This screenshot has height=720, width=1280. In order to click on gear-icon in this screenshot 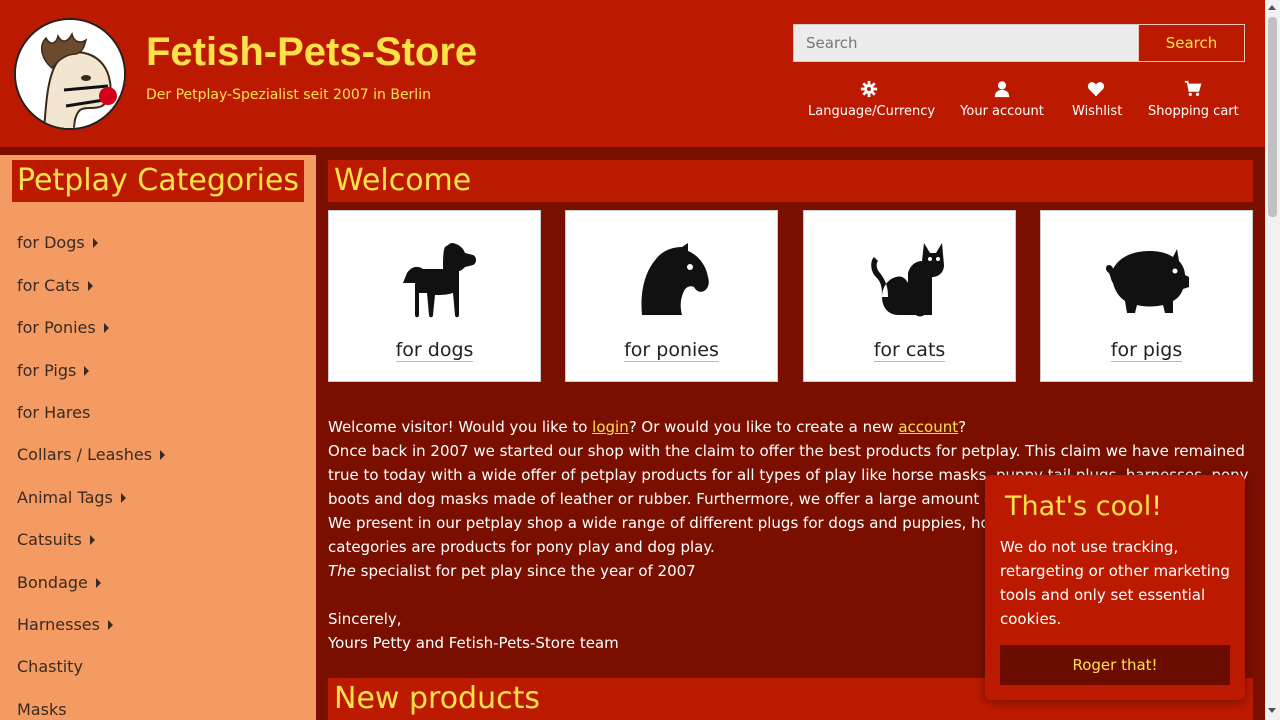, I will do `click(869, 90)`.